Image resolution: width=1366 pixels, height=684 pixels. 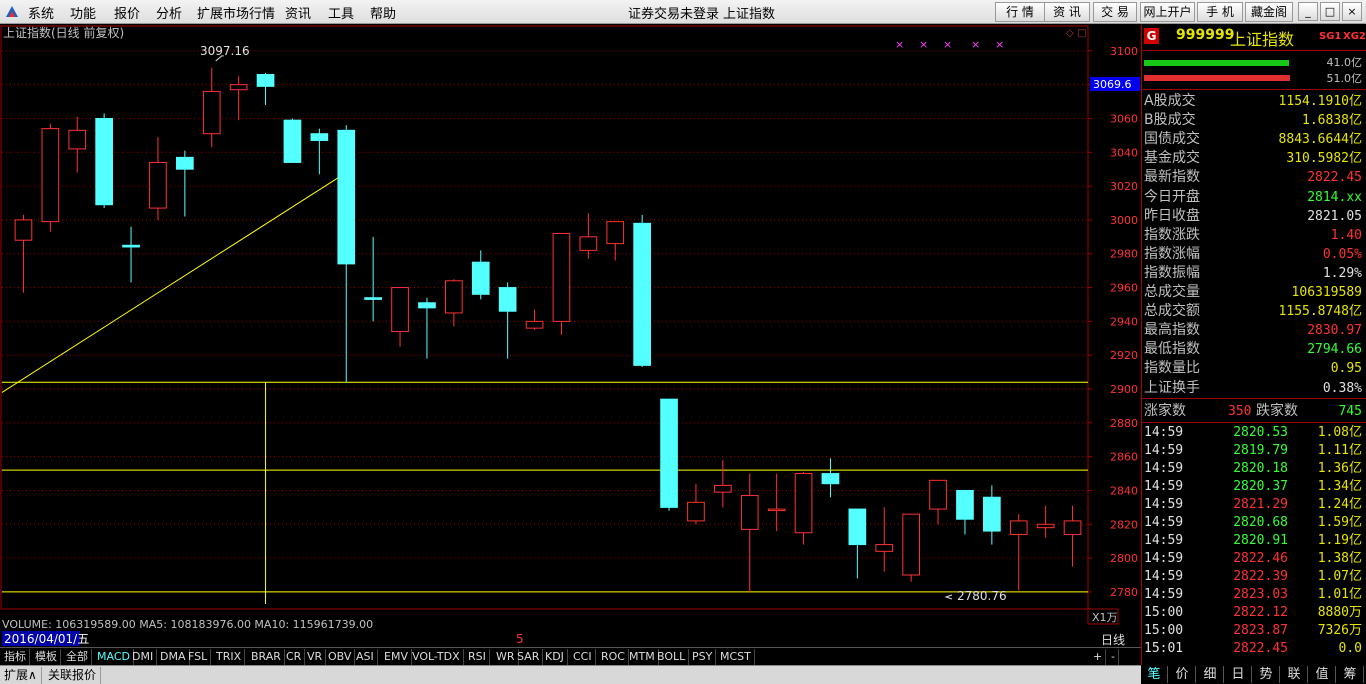 What do you see at coordinates (83, 12) in the screenshot?
I see `menu-function: 功能` at bounding box center [83, 12].